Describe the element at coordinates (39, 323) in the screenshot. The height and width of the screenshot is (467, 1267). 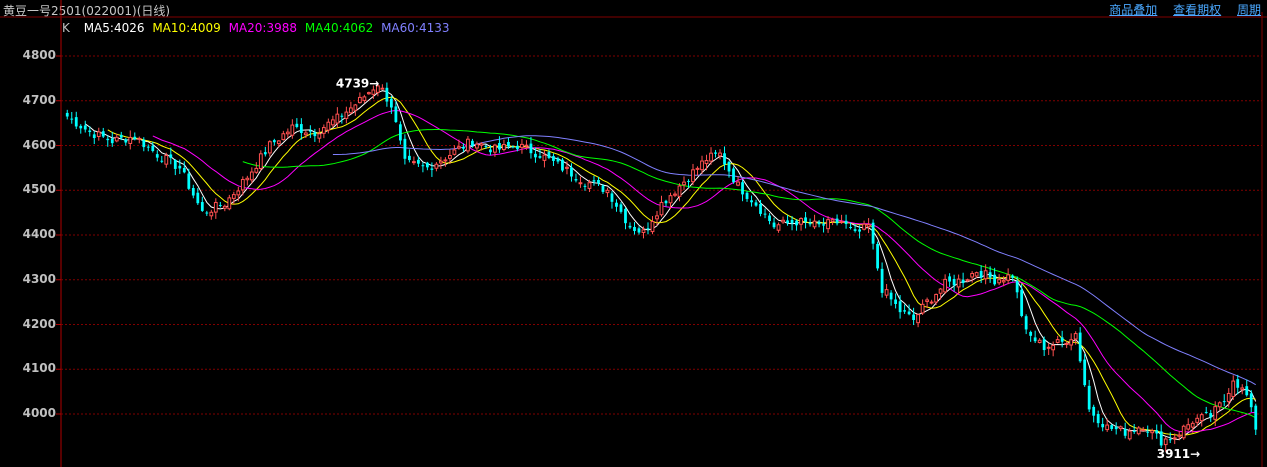
I see `y-tick-label-4200: 4200` at that location.